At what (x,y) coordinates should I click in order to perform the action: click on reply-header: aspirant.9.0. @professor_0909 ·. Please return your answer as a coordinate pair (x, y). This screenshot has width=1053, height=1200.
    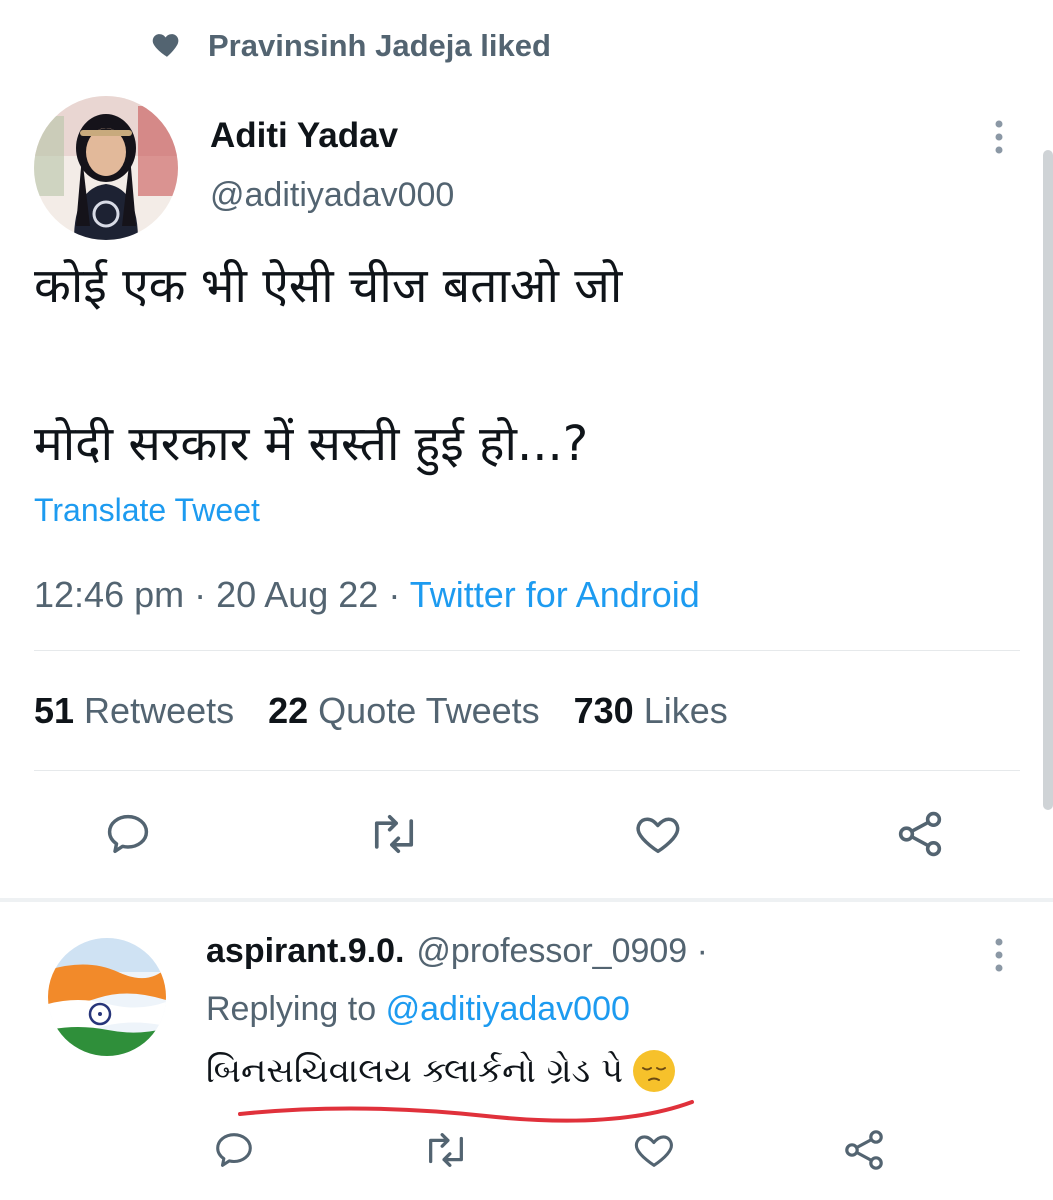
    Looking at the image, I should click on (457, 951).